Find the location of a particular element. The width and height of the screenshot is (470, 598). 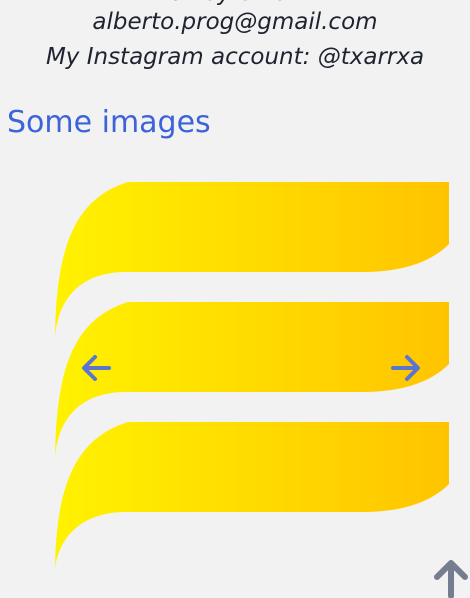

scroll-to-top-button is located at coordinates (450, 577).